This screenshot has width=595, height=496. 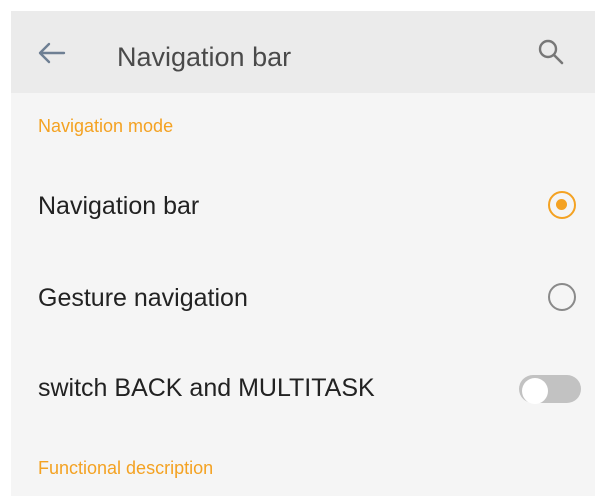 What do you see at coordinates (204, 57) in the screenshot?
I see `page-title: Navigation bar` at bounding box center [204, 57].